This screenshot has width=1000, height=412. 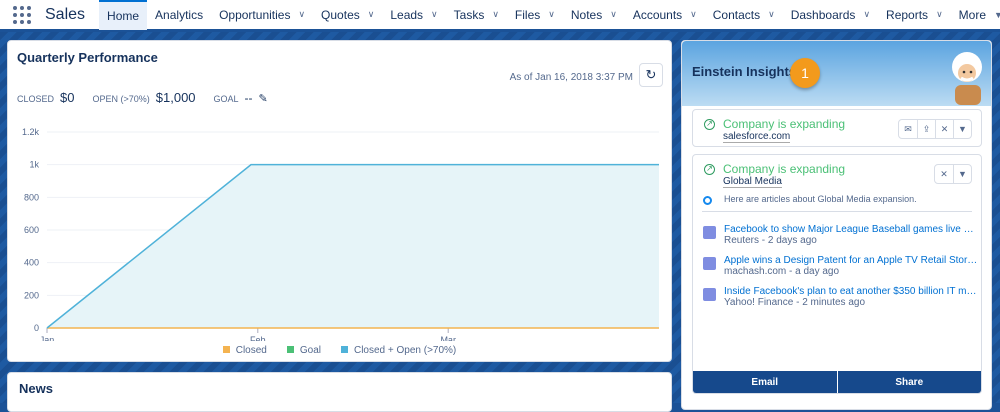 I want to click on legend-label: Goal, so click(x=310, y=350).